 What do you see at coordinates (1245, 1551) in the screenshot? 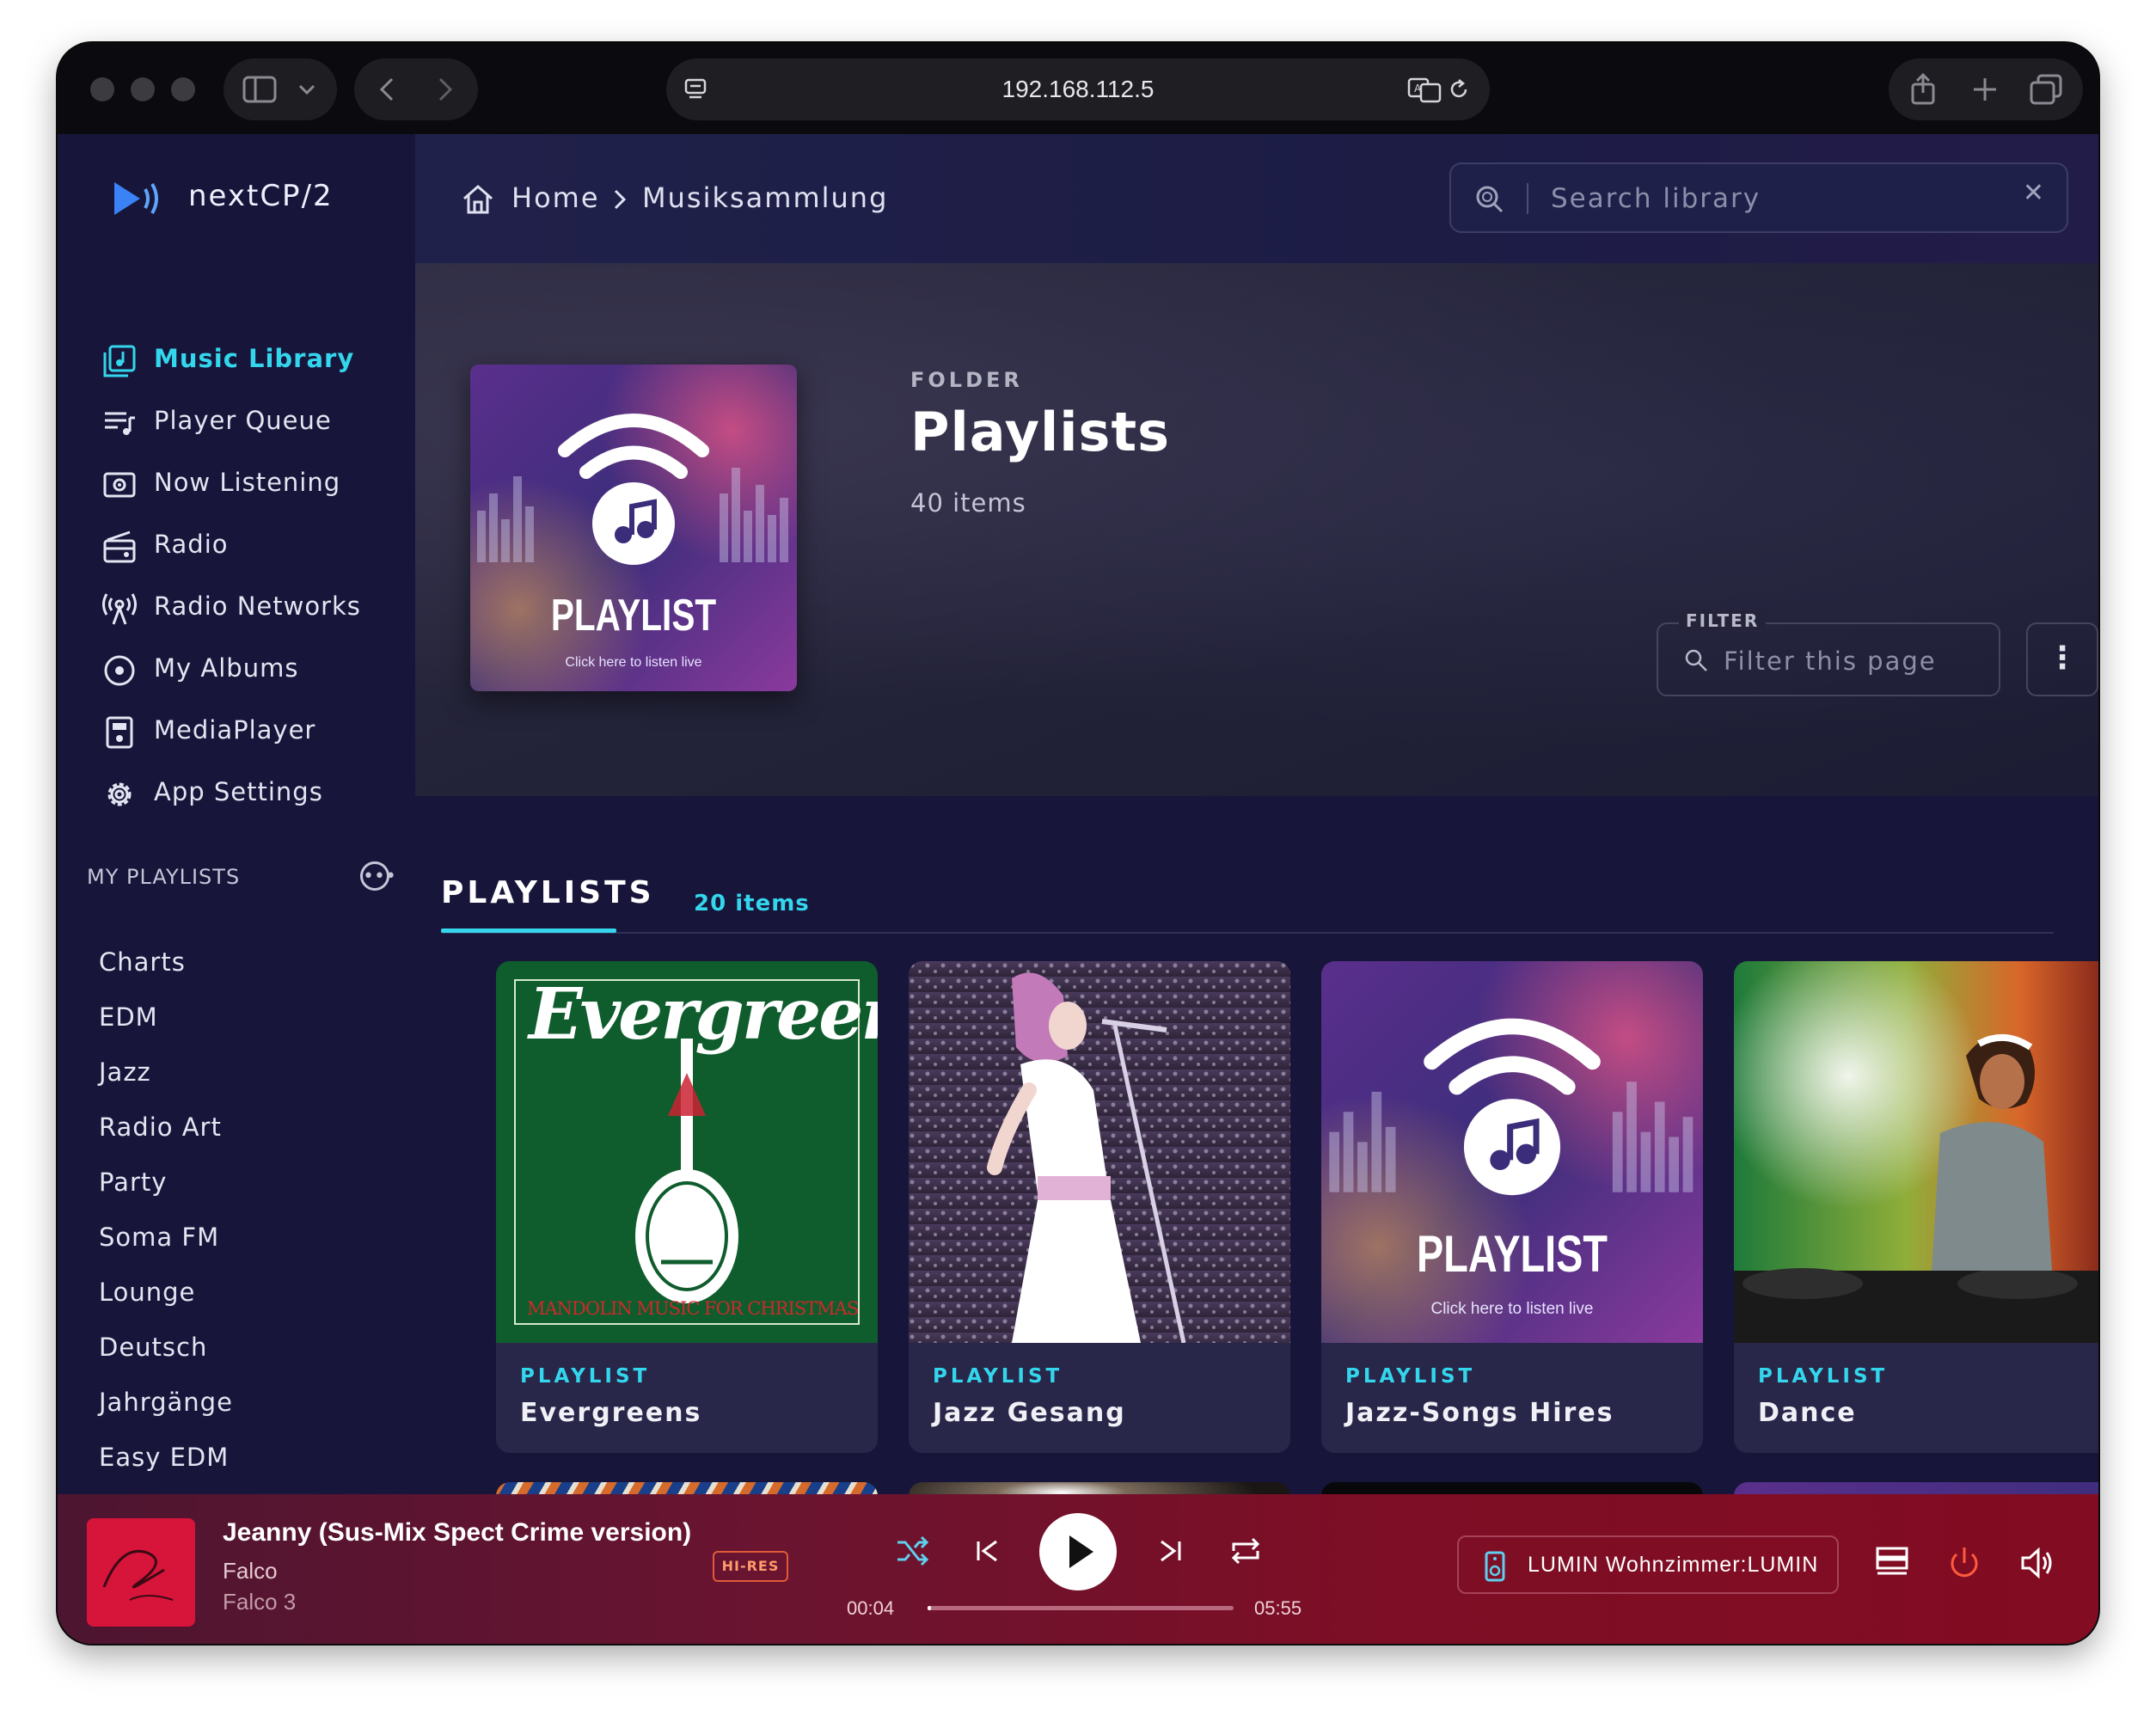
I see `repeat-icon` at bounding box center [1245, 1551].